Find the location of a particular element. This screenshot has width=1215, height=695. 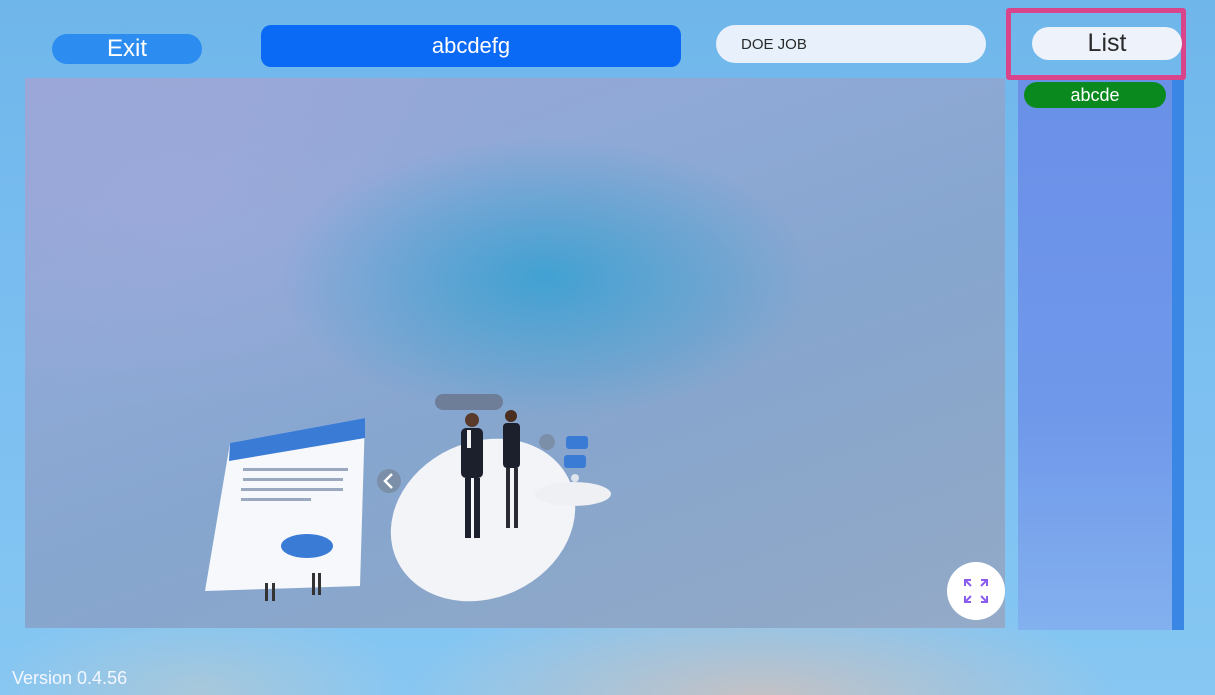

list-panel-background is located at coordinates (1095, 355).